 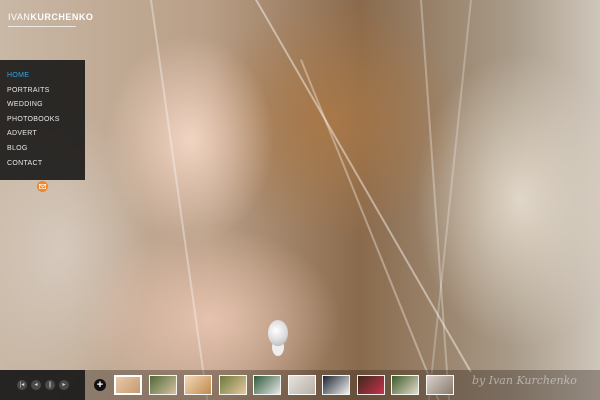 I want to click on previous-icon: ◂, so click(x=36, y=385).